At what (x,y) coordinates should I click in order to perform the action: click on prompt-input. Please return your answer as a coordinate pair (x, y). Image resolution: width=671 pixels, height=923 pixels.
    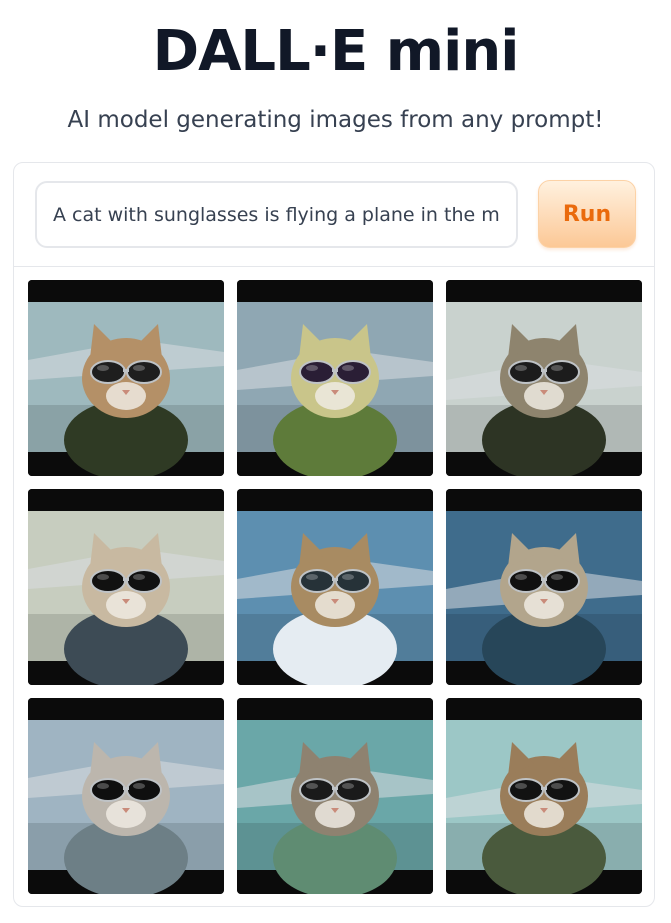
    Looking at the image, I should click on (276, 214).